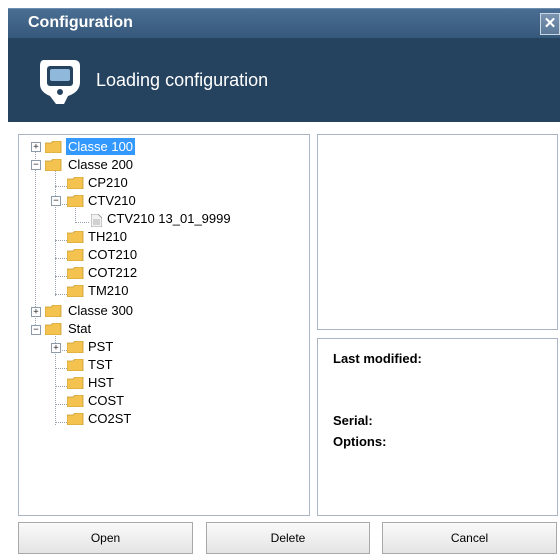 This screenshot has height=557, width=560. I want to click on collapse-toggle-classe200: −, so click(36, 165).